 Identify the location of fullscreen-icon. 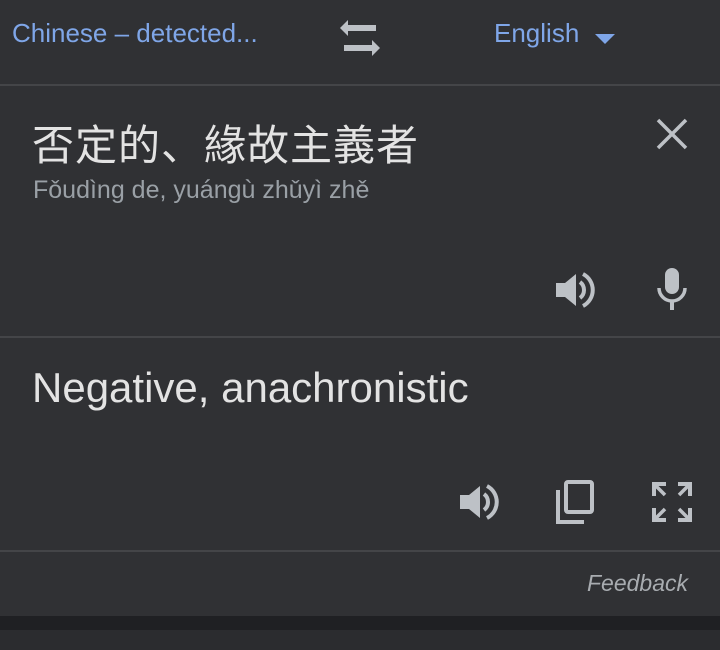
(672, 502).